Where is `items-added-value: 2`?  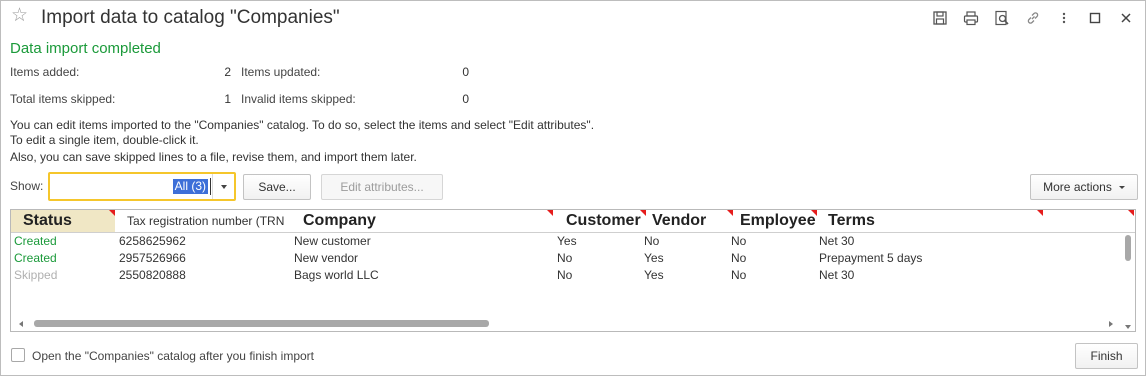
items-added-value: 2 is located at coordinates (227, 72).